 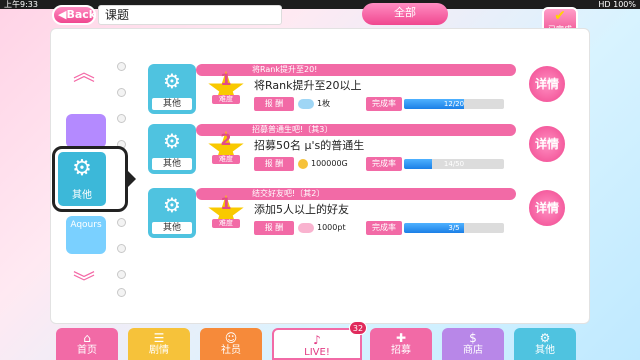 I want to click on sidebar-tab-other-label: 其他, so click(x=82, y=195).